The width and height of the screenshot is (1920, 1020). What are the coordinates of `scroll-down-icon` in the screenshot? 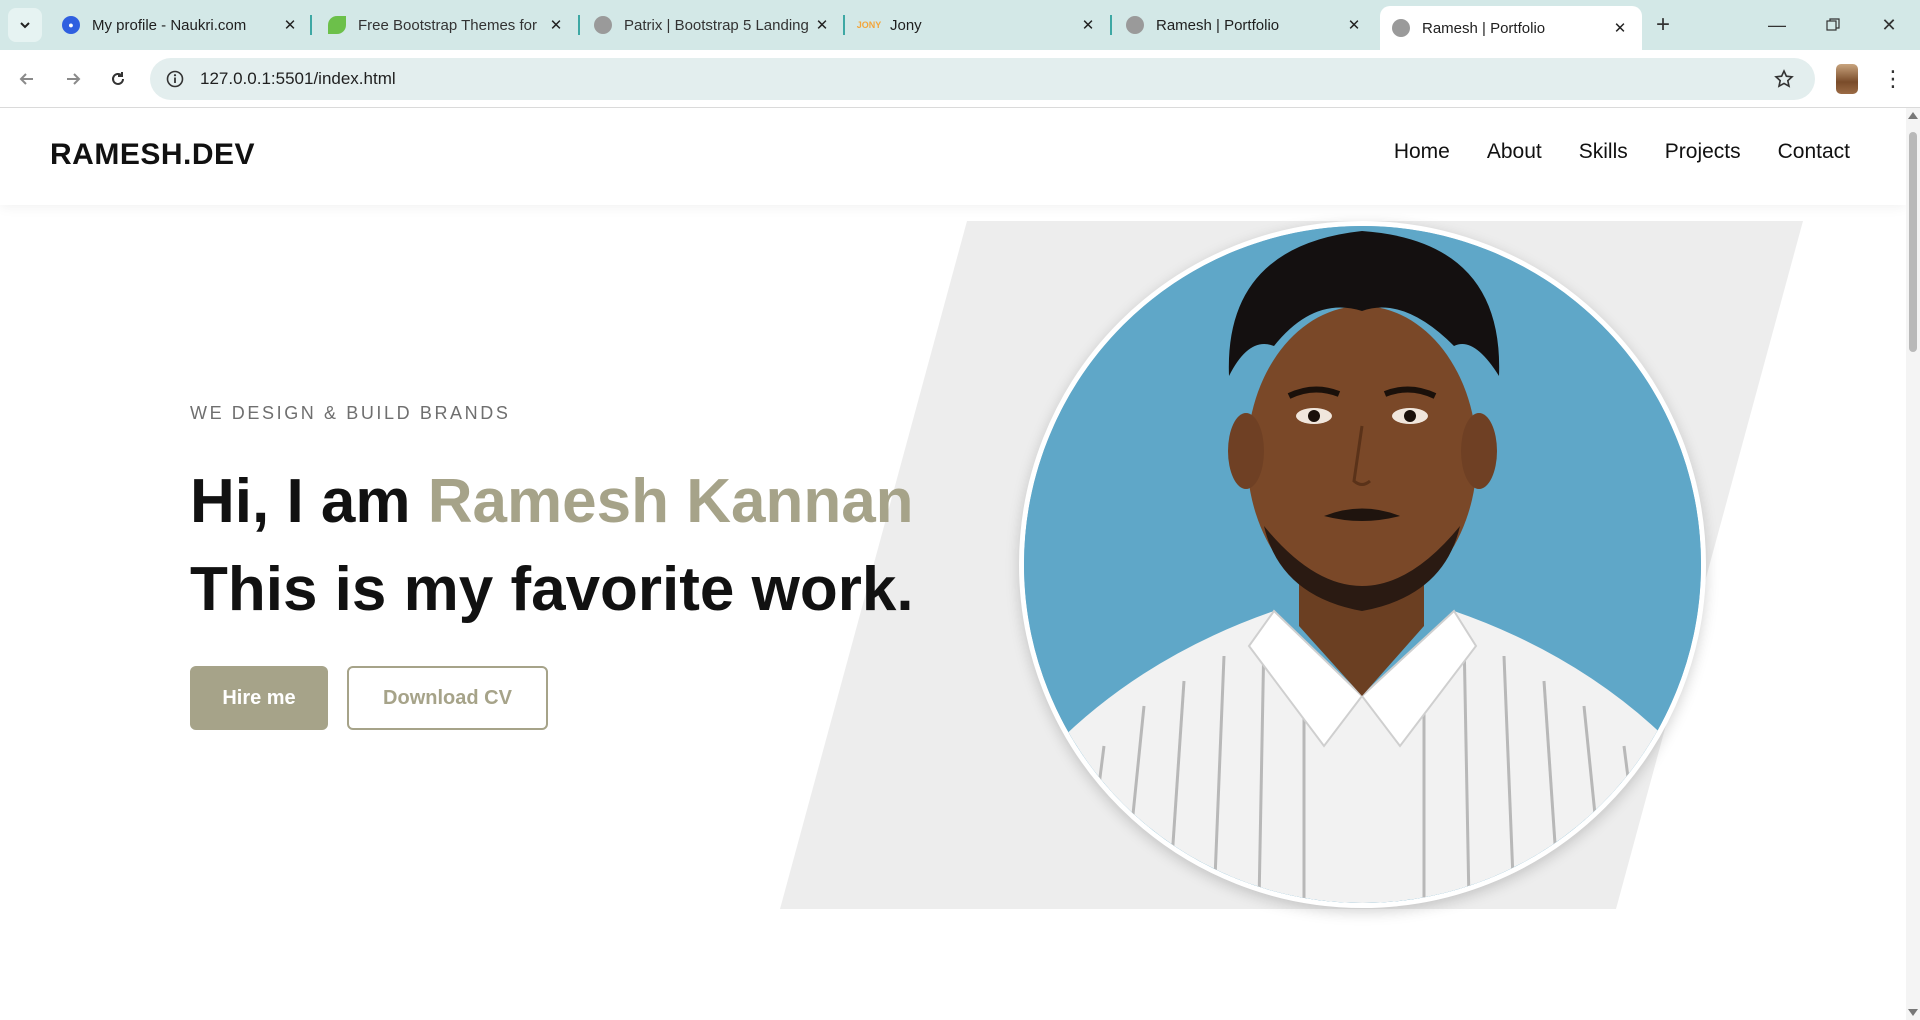 It's located at (1913, 1012).